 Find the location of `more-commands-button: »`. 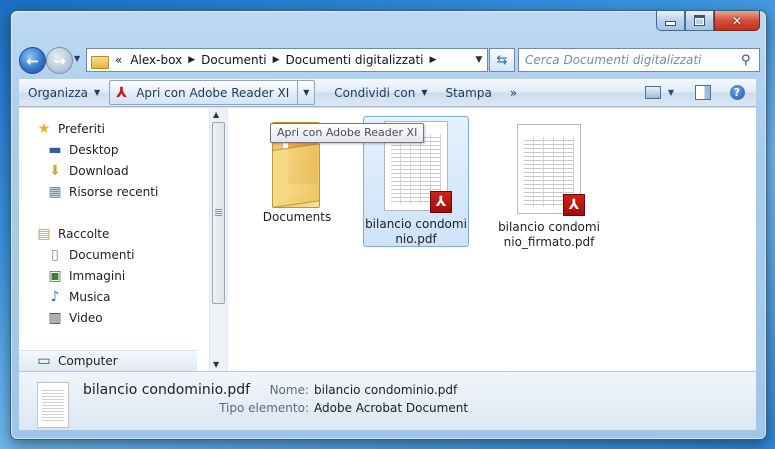

more-commands-button: » is located at coordinates (513, 92).